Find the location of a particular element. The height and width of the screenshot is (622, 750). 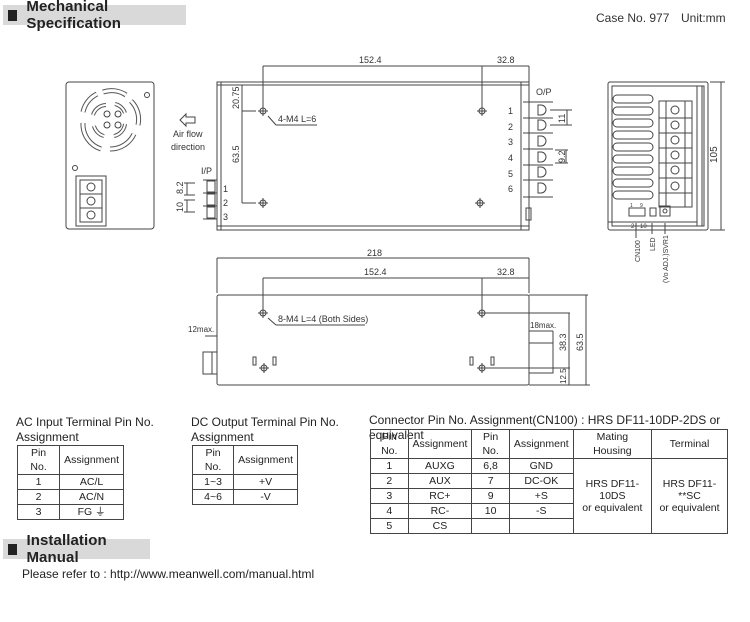

table-row: 1~3 +V is located at coordinates (244, 482).